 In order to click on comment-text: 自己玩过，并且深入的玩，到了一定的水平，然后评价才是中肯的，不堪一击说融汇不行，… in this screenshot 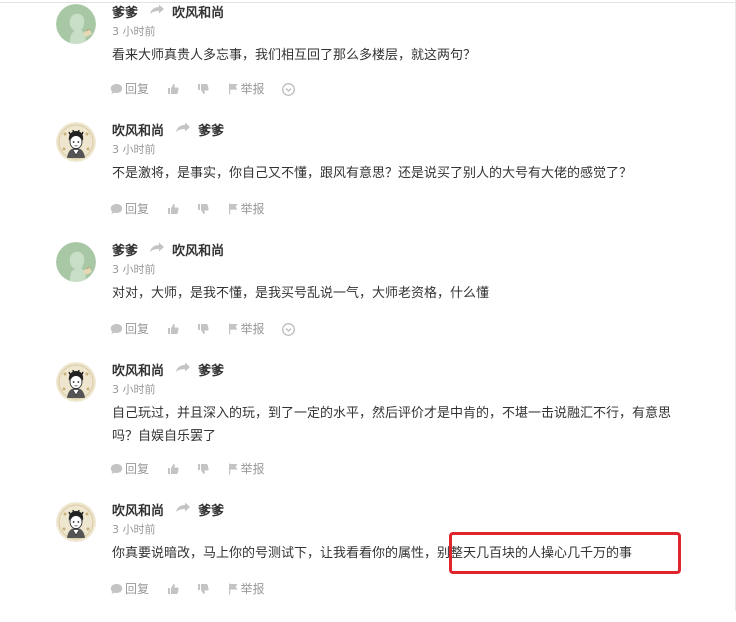, I will do `click(392, 425)`.